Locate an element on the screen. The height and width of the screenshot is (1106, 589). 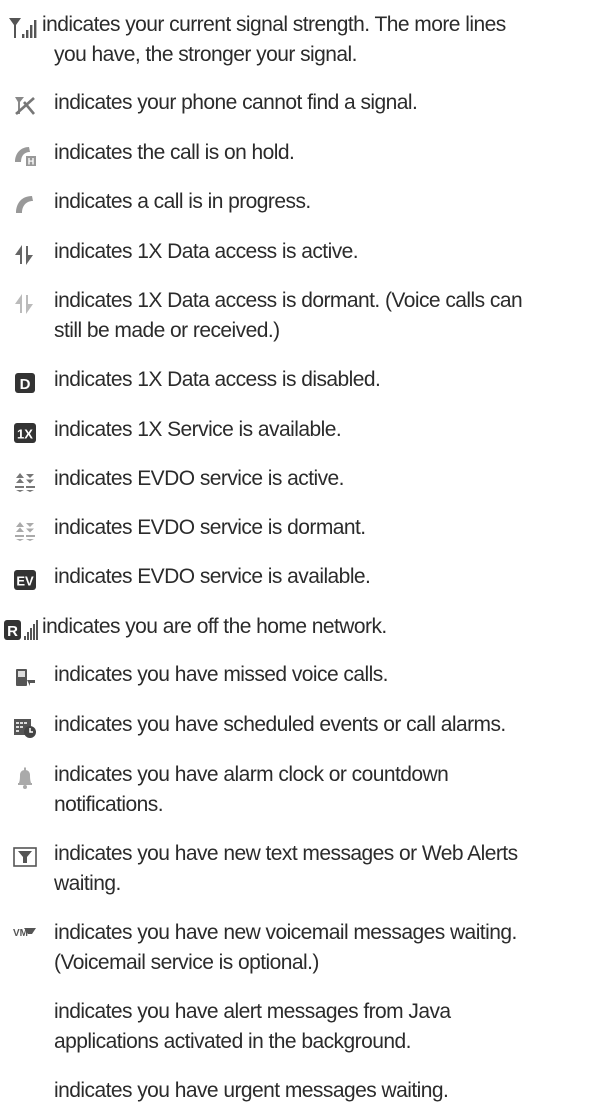
evdo-available-glyph: EV is located at coordinates (25, 581).